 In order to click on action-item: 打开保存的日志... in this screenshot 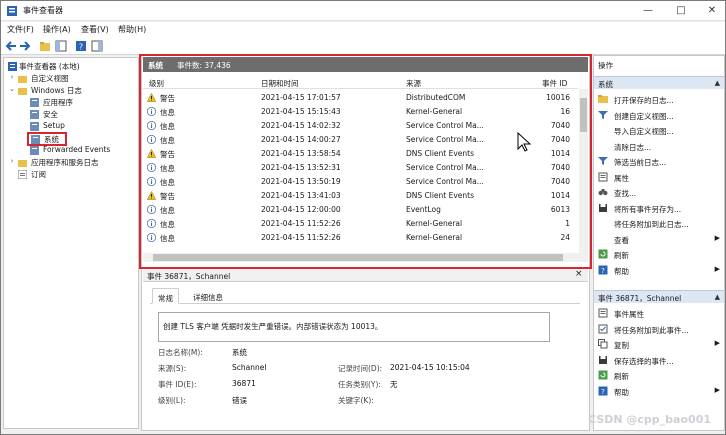, I will do `click(659, 99)`.